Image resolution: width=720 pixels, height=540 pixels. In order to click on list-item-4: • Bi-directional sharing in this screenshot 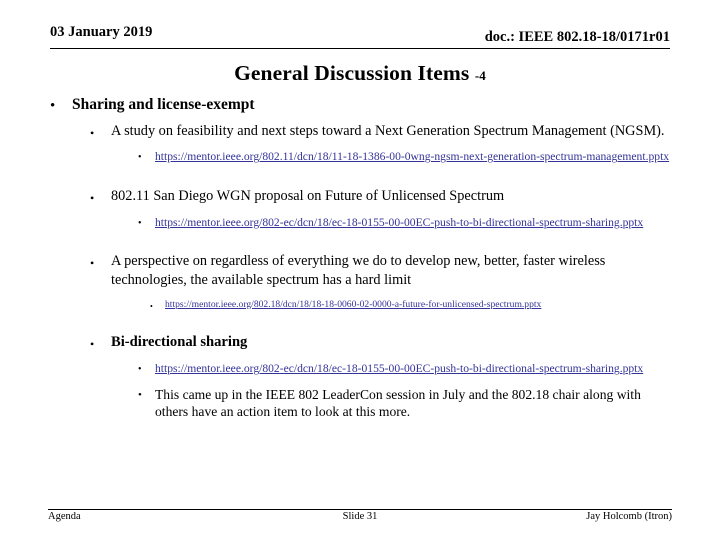, I will do `click(362, 342)`.